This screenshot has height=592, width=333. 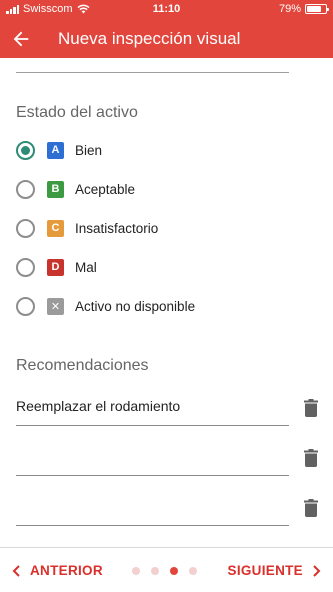 I want to click on status-bar-right: 79%, so click(x=303, y=9).